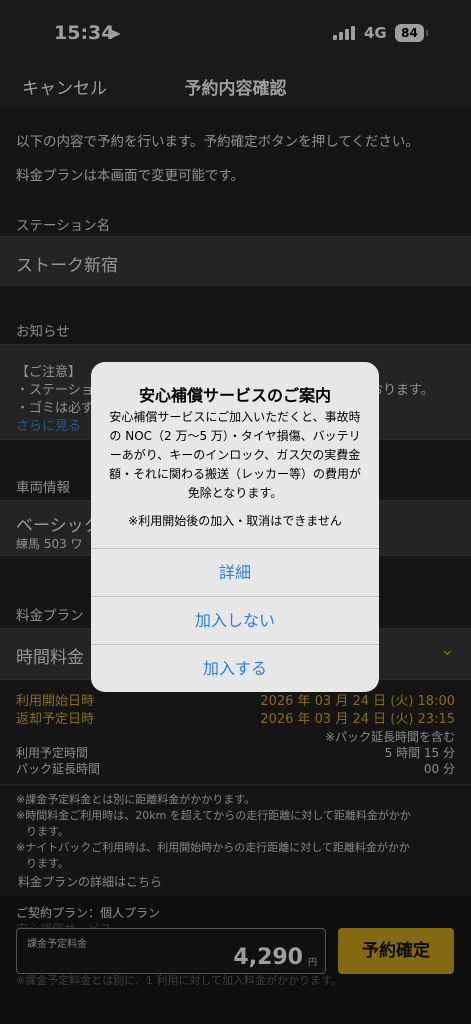 The height and width of the screenshot is (1024, 471). I want to click on details-button: 詳細, so click(235, 572).